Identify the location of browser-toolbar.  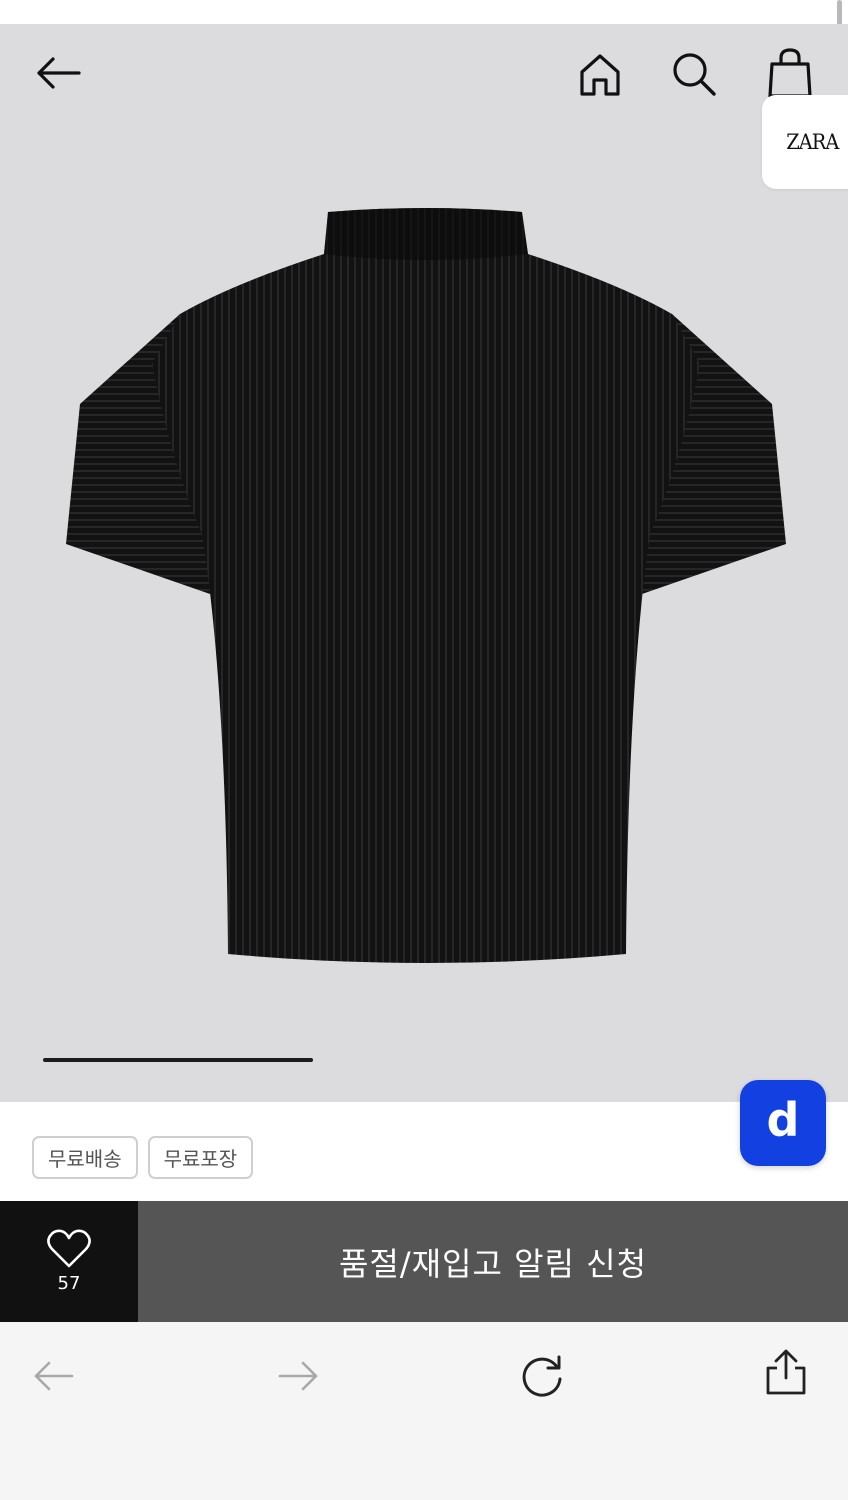
(424, 1411).